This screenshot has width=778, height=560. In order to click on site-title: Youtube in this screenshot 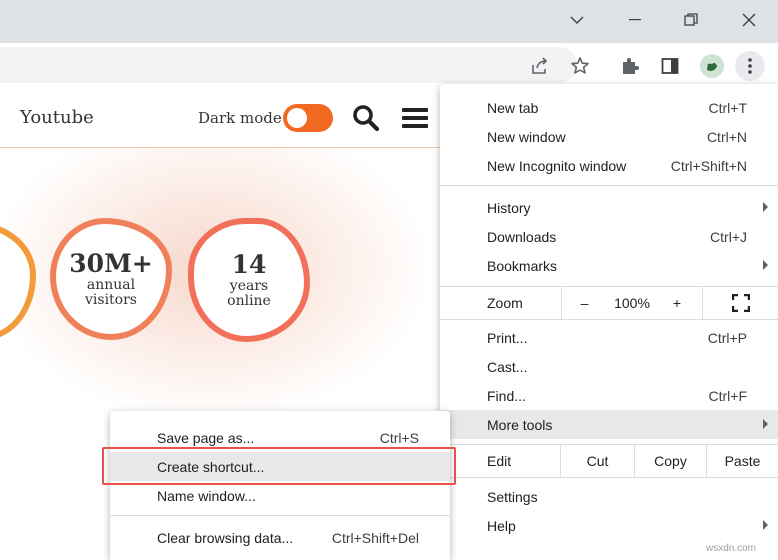, I will do `click(57, 117)`.